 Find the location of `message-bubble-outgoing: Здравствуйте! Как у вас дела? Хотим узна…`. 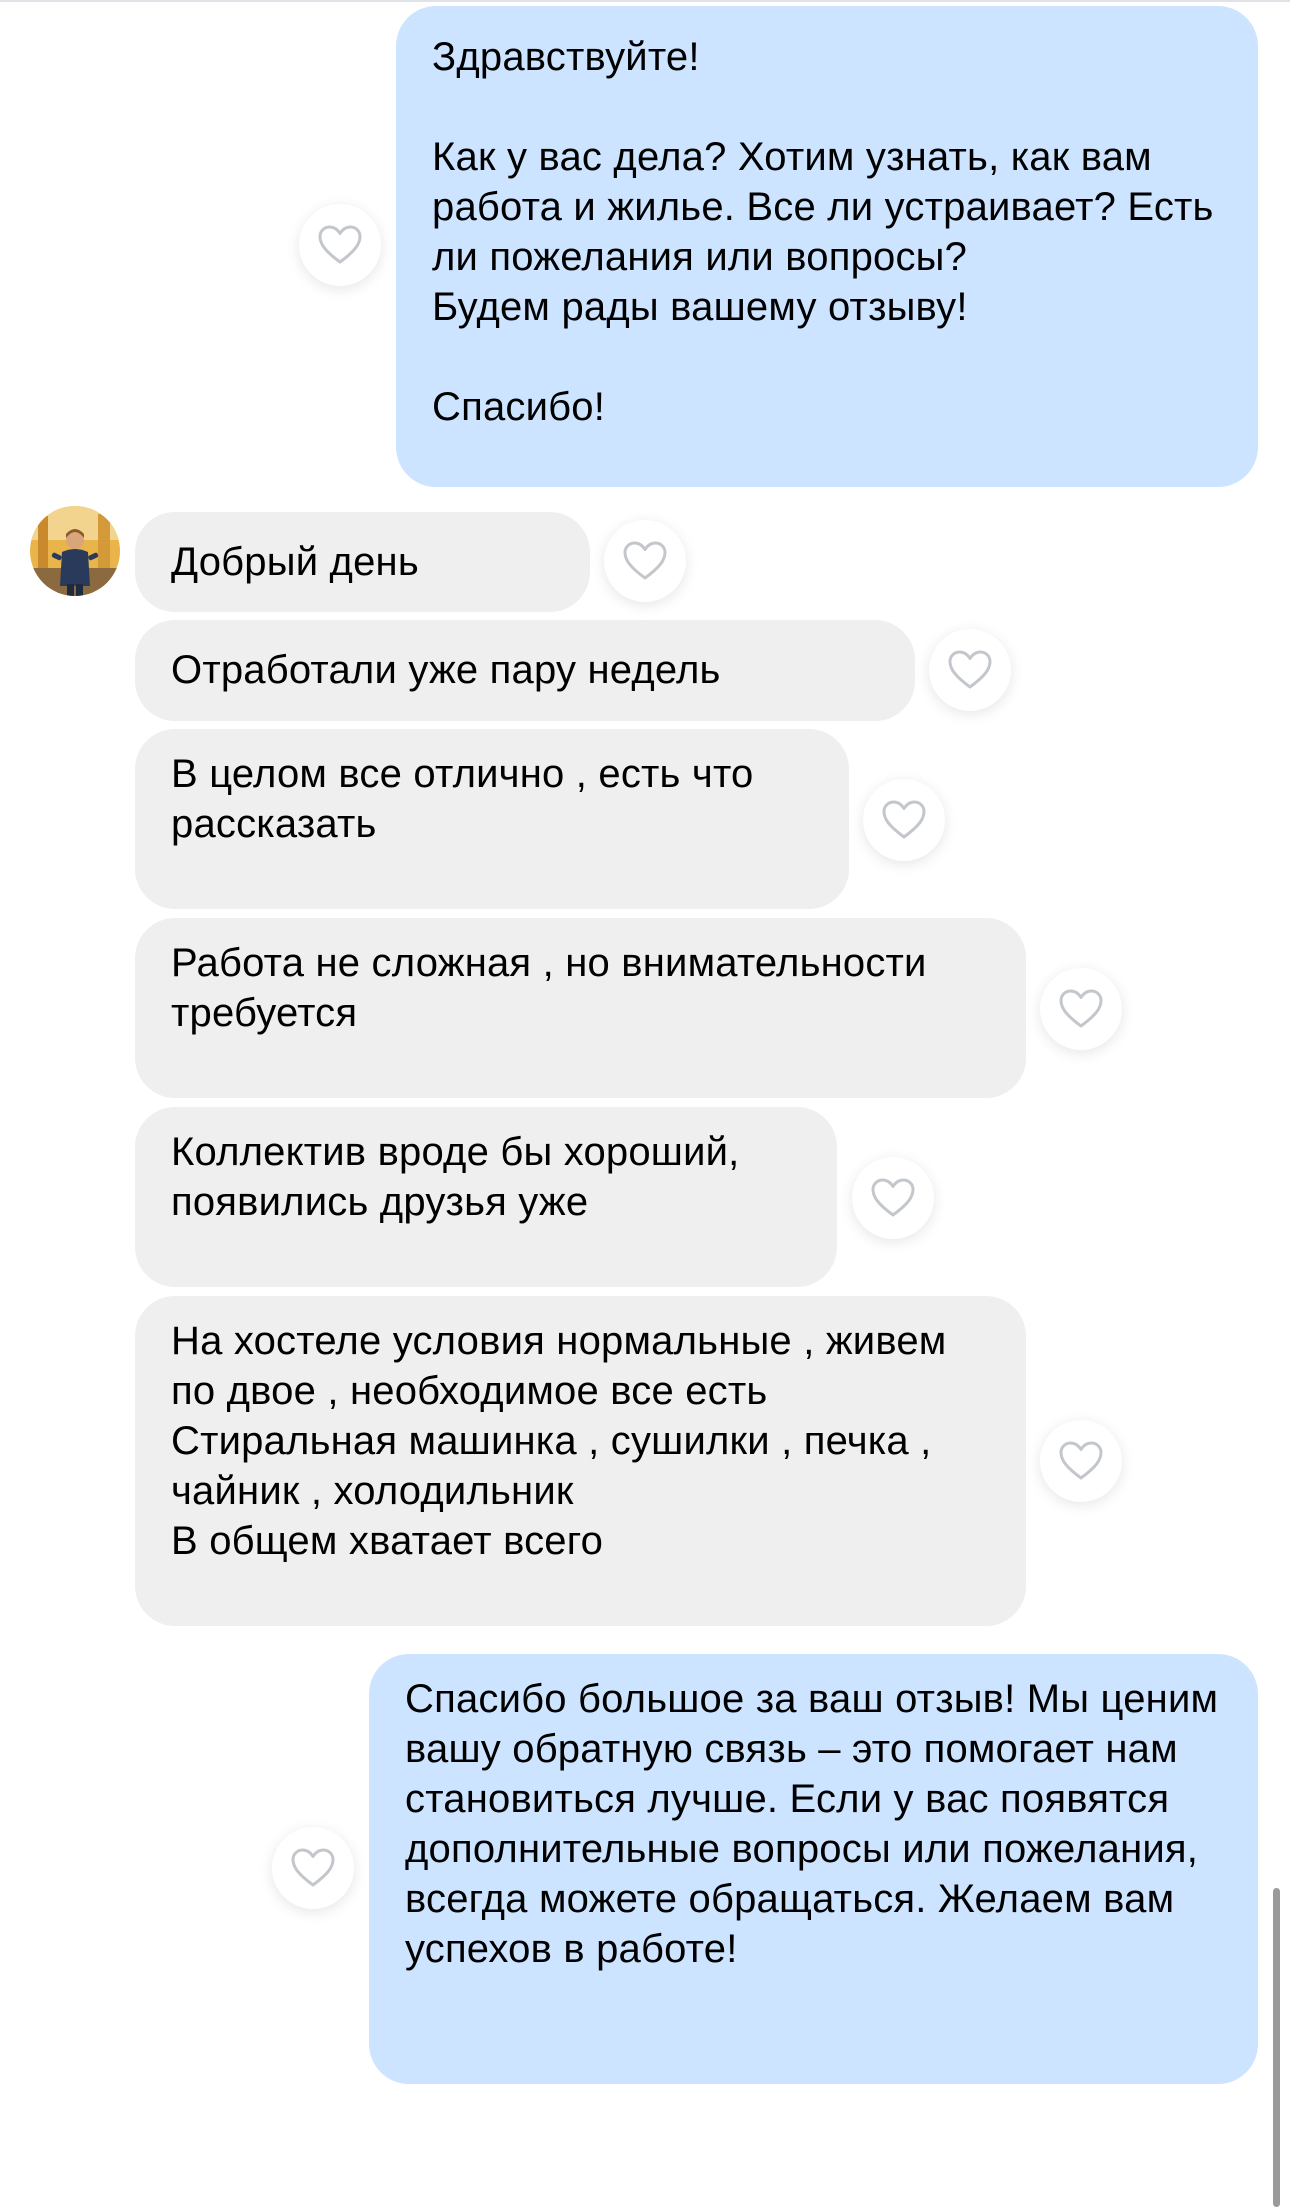

message-bubble-outgoing: Здравствуйте! Как у вас дела? Хотим узна… is located at coordinates (827, 246).